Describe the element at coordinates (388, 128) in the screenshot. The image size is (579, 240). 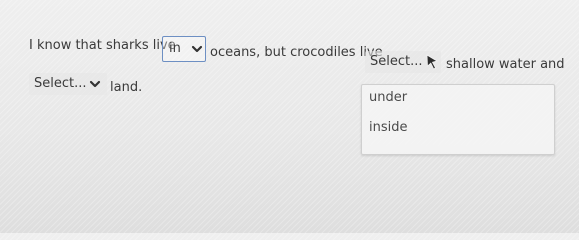
I see `menu-option-inside: inside` at that location.